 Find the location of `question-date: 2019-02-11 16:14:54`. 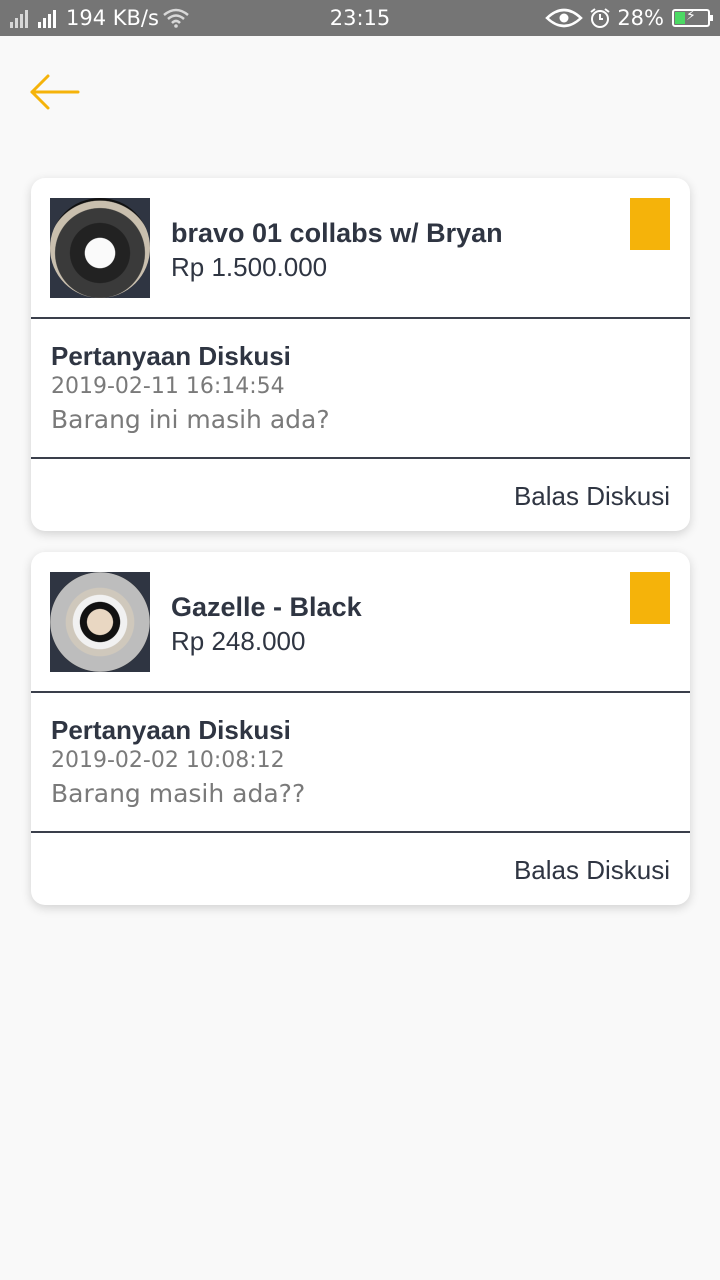

question-date: 2019-02-11 16:14:54 is located at coordinates (168, 386).